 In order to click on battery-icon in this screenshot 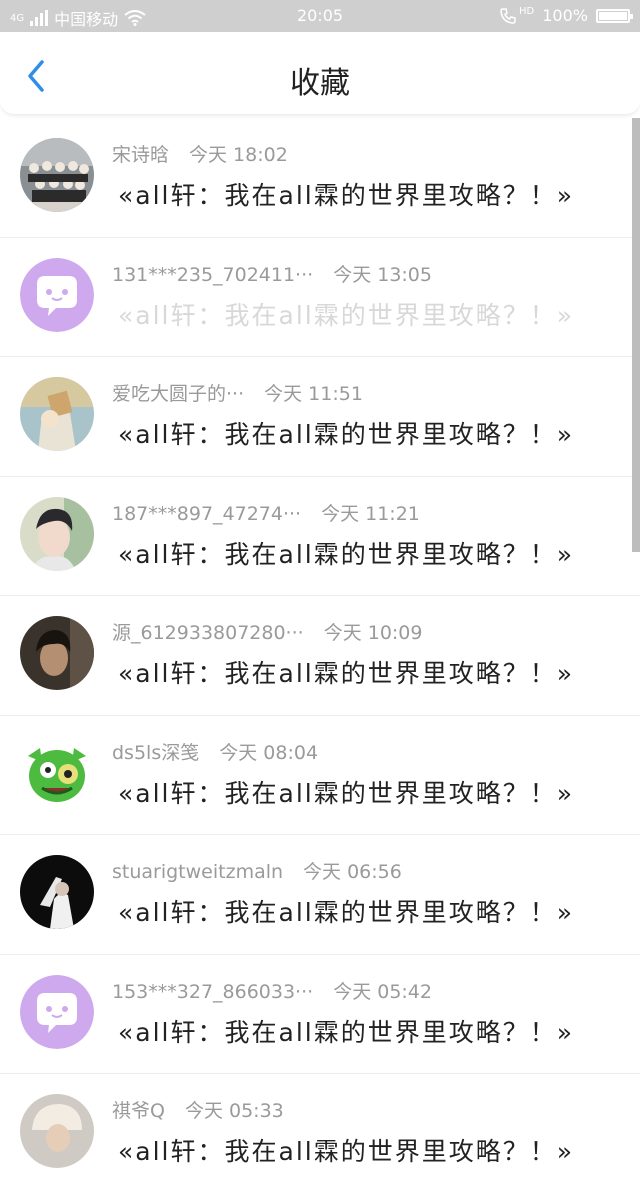, I will do `click(614, 15)`.